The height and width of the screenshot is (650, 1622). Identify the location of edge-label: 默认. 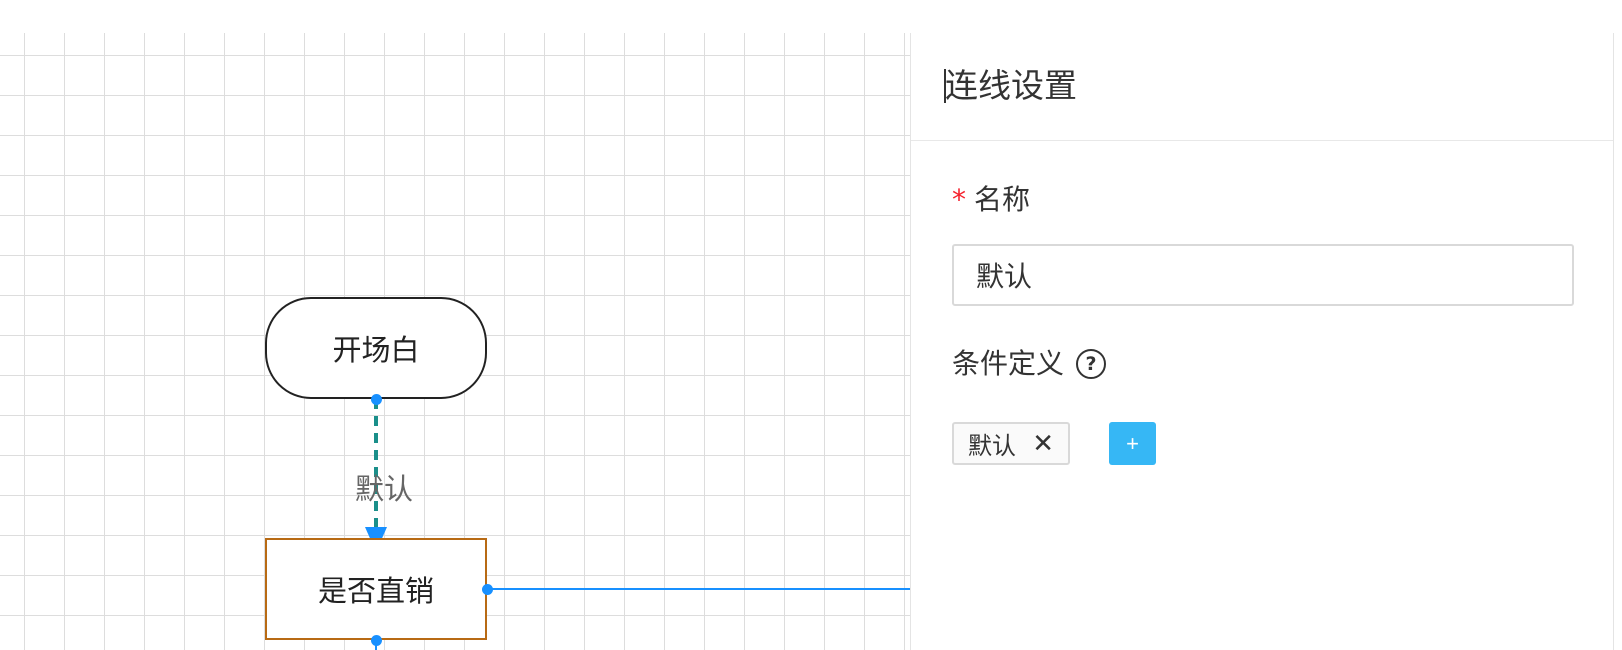
(384, 487).